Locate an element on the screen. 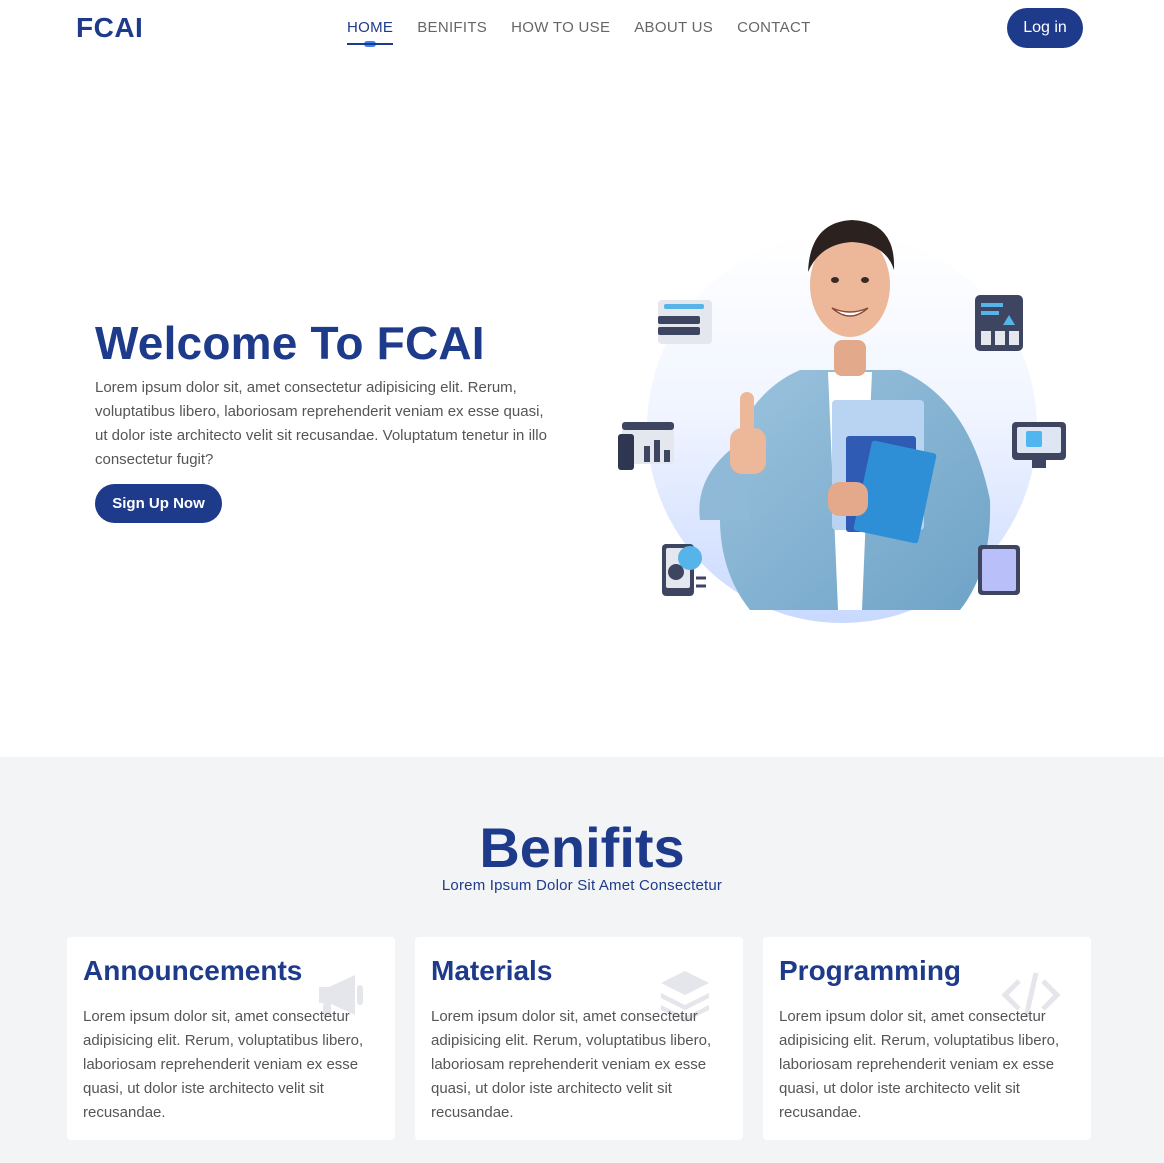  card-title: Programming is located at coordinates (870, 970).